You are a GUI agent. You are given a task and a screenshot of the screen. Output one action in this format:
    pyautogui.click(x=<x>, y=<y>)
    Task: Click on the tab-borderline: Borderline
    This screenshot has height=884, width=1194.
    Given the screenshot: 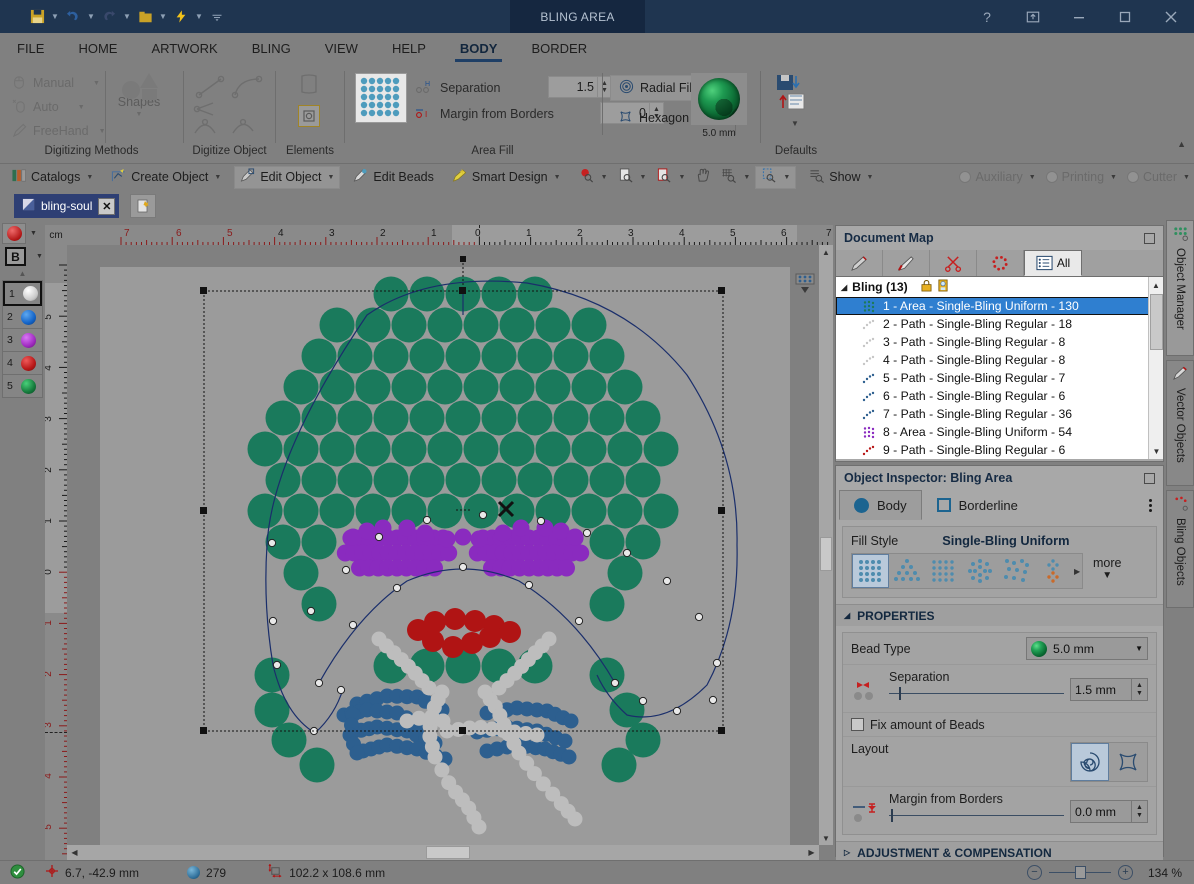 What is the action you would take?
    pyautogui.click(x=977, y=505)
    